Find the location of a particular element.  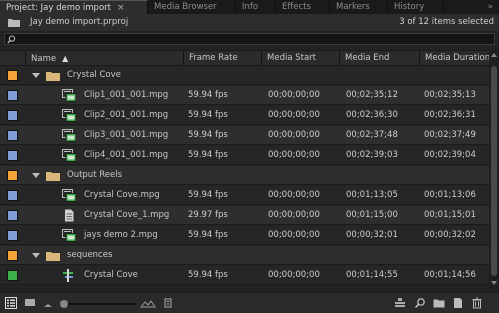

scrollbar-thumb is located at coordinates (494, 171).